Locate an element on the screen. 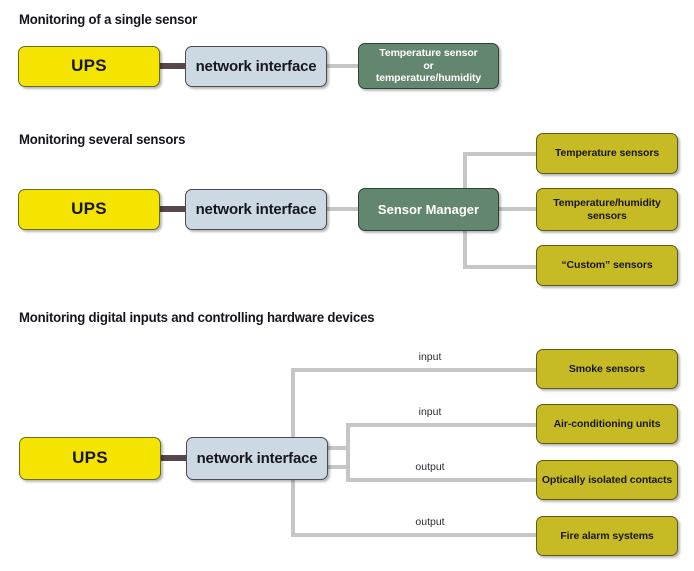 This screenshot has width=694, height=571. network-interface-box-3: network interface is located at coordinates (257, 458).